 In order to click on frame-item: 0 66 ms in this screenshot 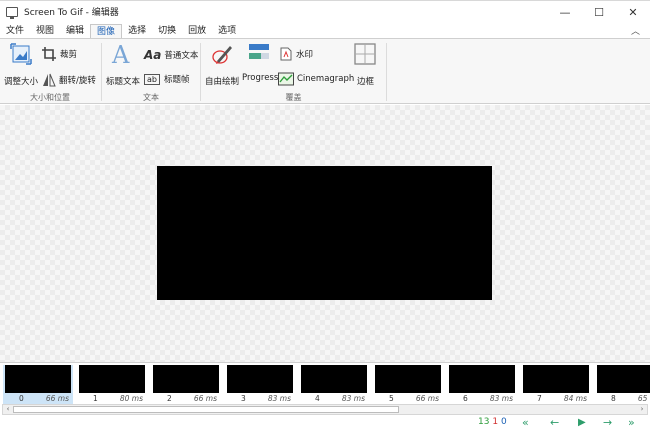, I will do `click(38, 384)`.